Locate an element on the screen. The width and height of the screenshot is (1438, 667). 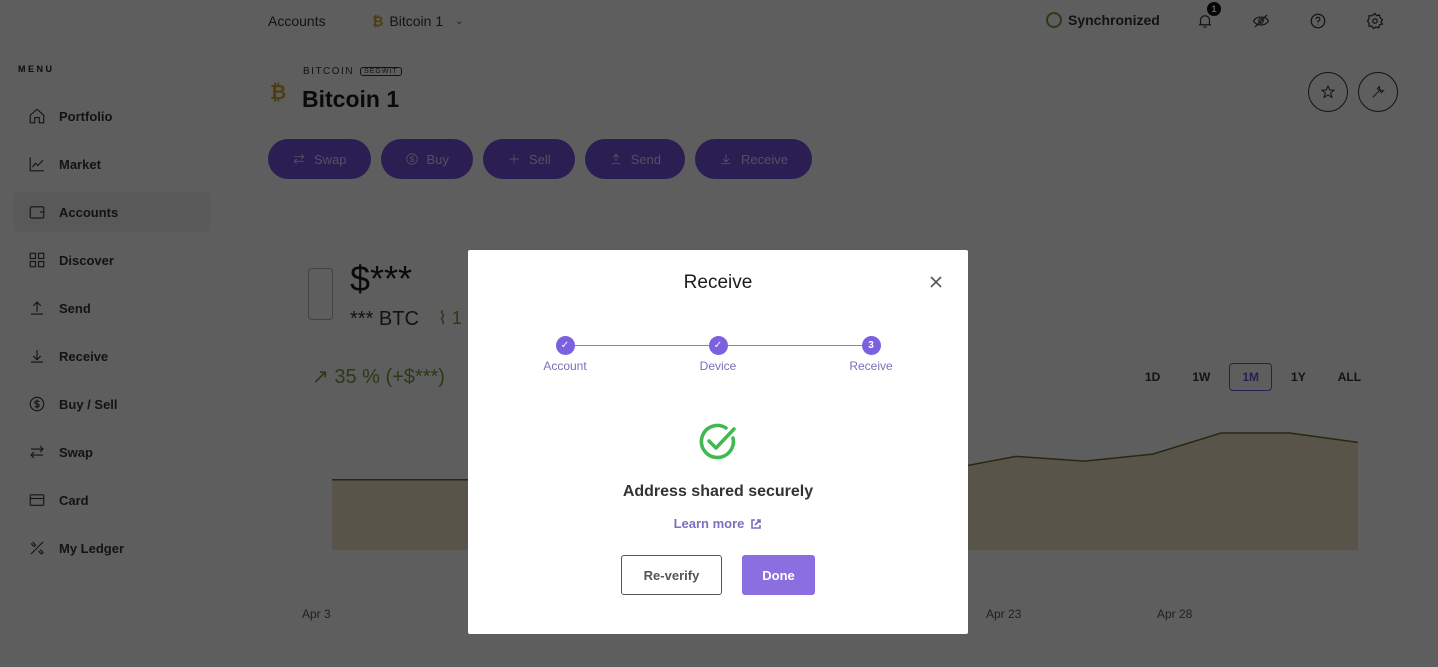
close-button is located at coordinates (936, 282).